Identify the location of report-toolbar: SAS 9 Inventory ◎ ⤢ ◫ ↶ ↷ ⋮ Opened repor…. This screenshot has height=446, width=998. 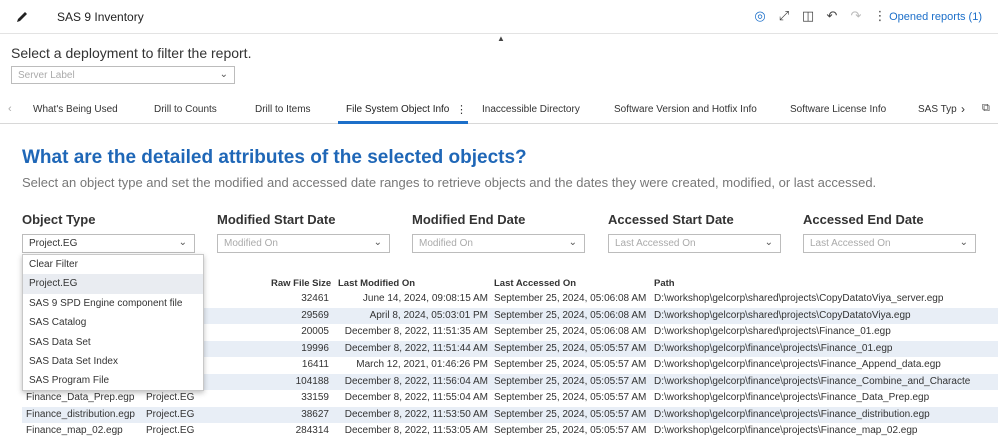
(499, 17).